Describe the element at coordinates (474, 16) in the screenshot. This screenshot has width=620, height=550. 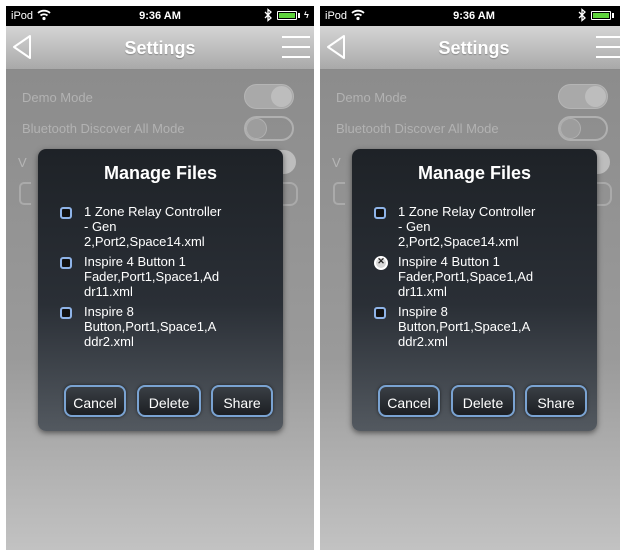
I see `status-time: 9:36 AM` at that location.